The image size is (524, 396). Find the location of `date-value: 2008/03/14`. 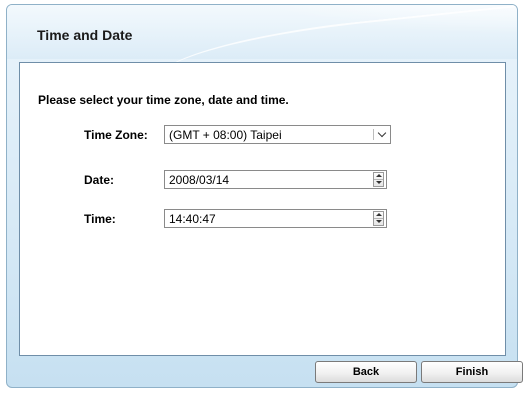

date-value: 2008/03/14 is located at coordinates (199, 180).